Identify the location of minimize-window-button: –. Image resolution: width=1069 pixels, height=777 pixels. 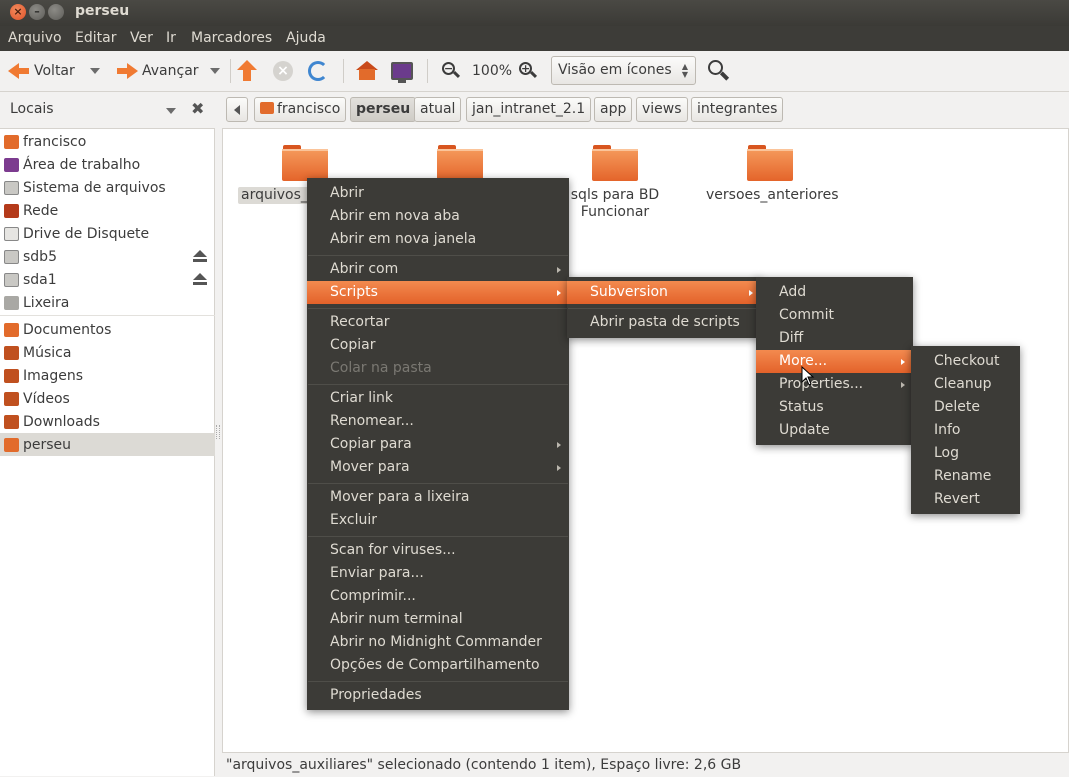
(37, 12).